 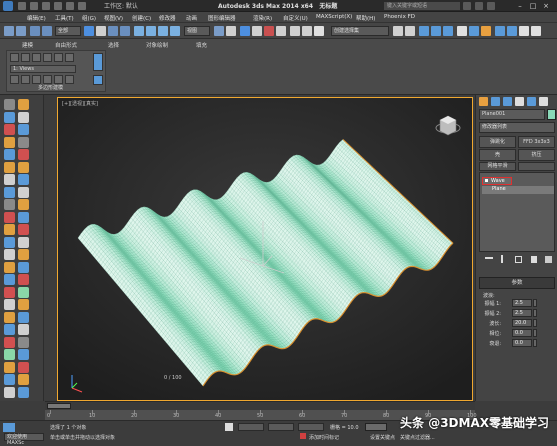 What do you see at coordinates (500, 31) in the screenshot?
I see `render-iterative-icon` at bounding box center [500, 31].